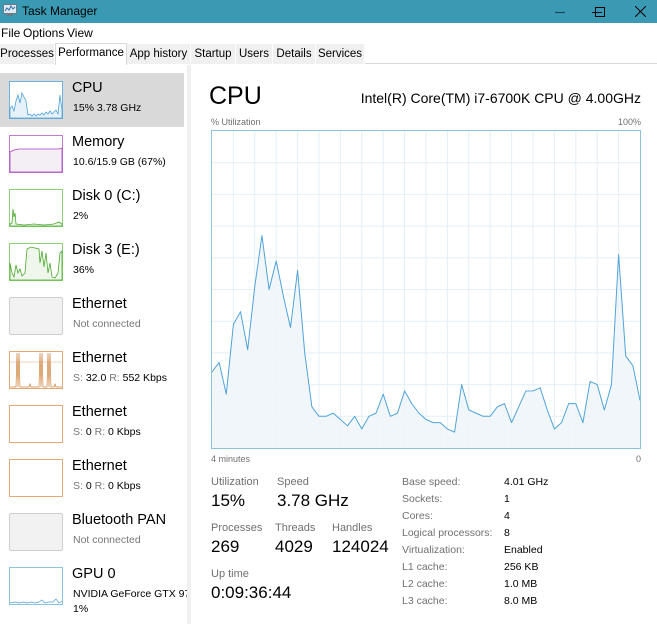  What do you see at coordinates (254, 54) in the screenshot?
I see `tab-users: Users` at bounding box center [254, 54].